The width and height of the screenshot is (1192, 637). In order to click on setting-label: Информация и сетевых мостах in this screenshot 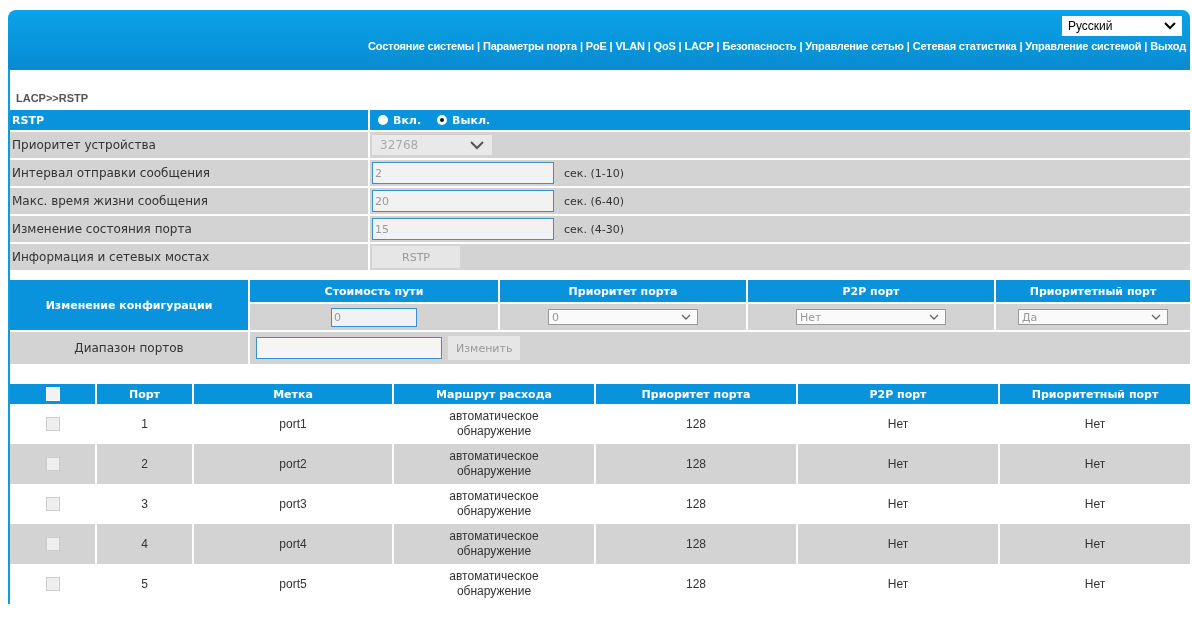, I will do `click(189, 257)`.